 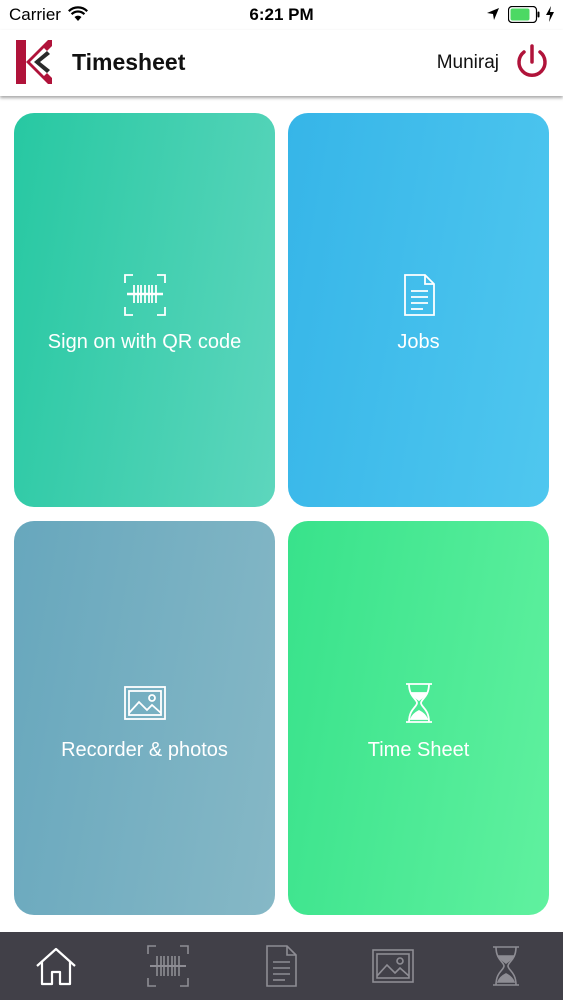 I want to click on power-icon, so click(x=532, y=62).